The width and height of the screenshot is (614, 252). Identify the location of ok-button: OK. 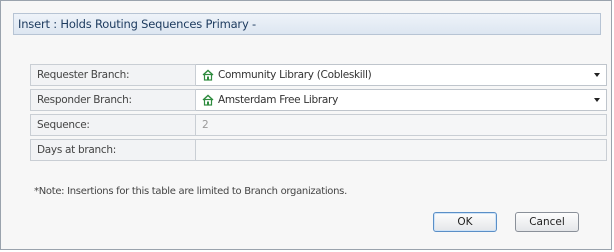
(465, 222).